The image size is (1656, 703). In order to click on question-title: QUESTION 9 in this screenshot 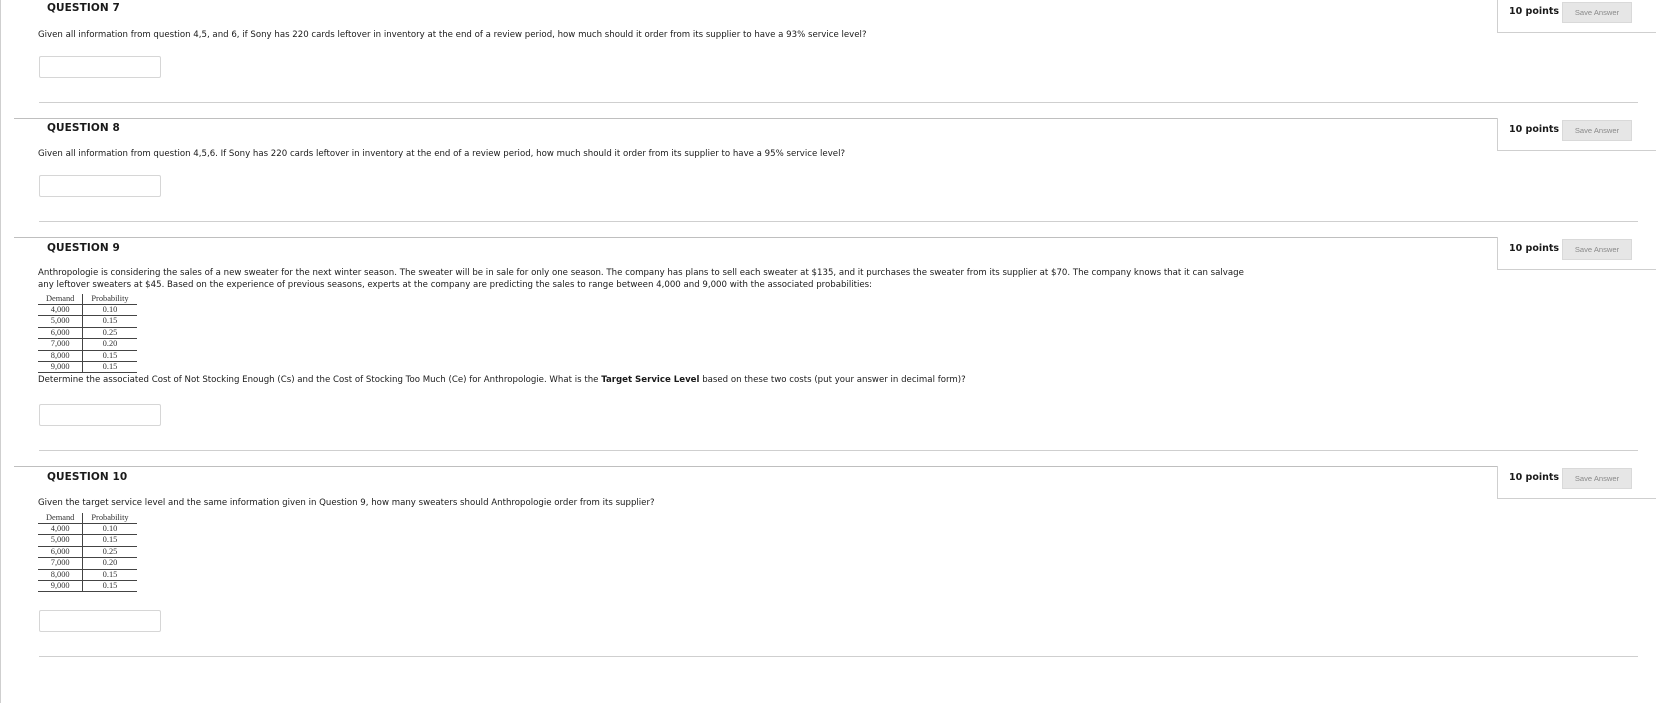, I will do `click(83, 248)`.